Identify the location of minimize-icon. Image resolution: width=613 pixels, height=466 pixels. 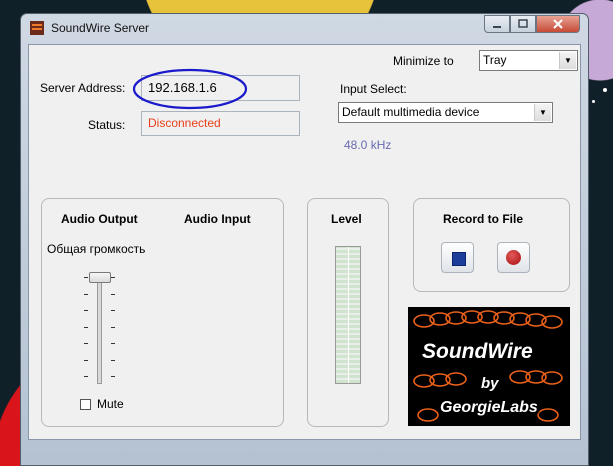
(497, 27).